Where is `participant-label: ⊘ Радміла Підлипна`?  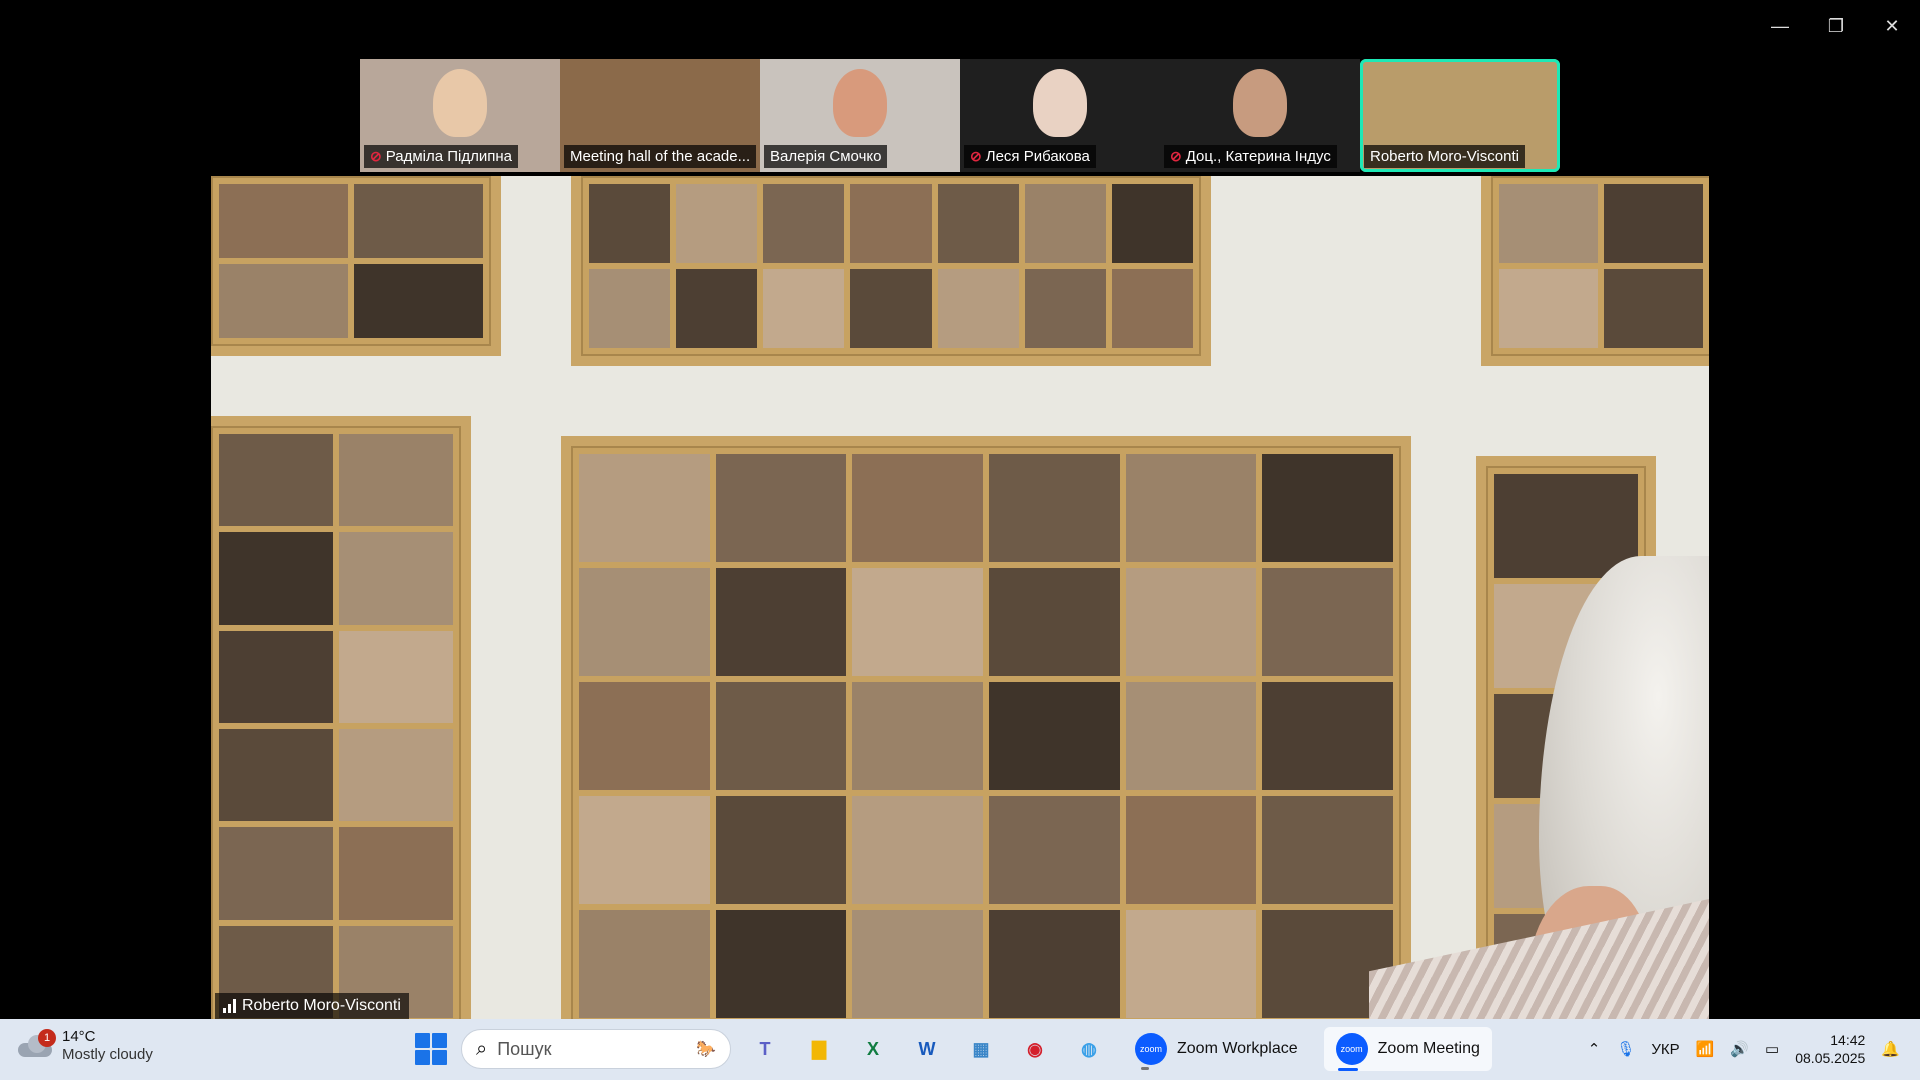
participant-label: ⊘ Радміла Підлипна is located at coordinates (441, 156).